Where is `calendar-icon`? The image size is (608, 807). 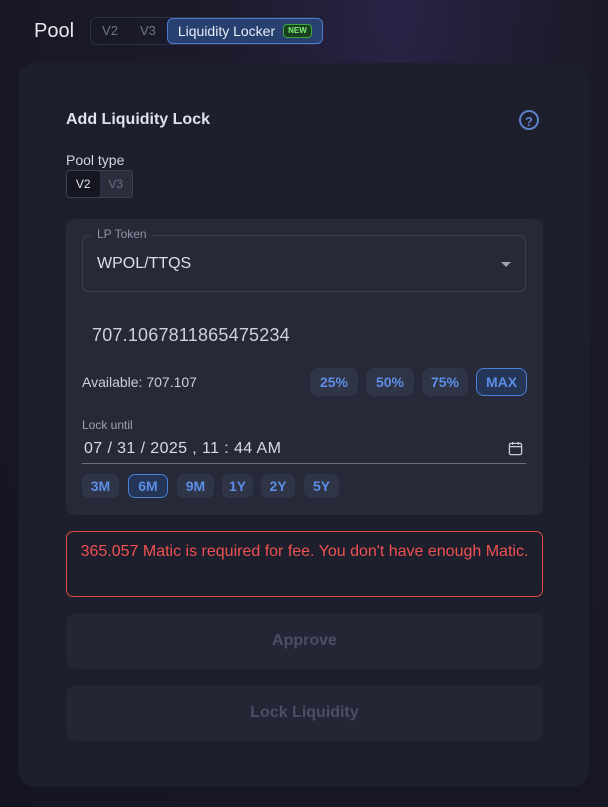
calendar-icon is located at coordinates (515, 448).